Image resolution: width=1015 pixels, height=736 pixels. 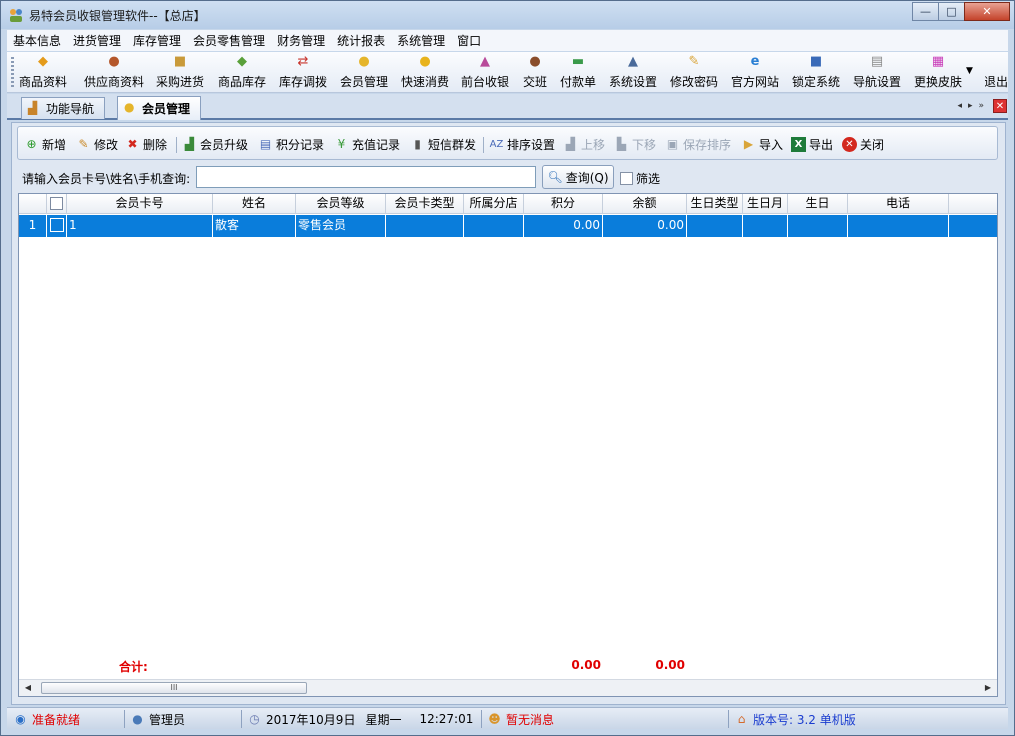 I want to click on header-level: 会员等级, so click(x=341, y=204).